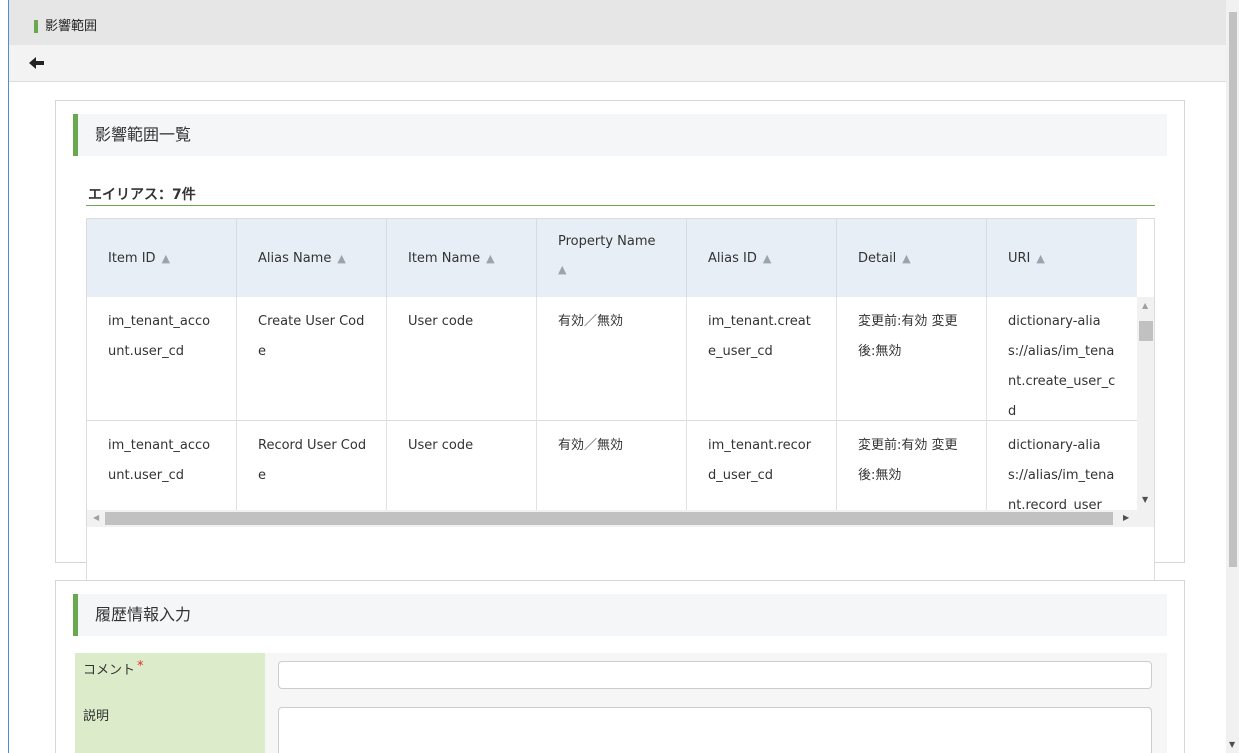  Describe the element at coordinates (620, 615) in the screenshot. I see `history-section-header: 履歴情報入力` at that location.